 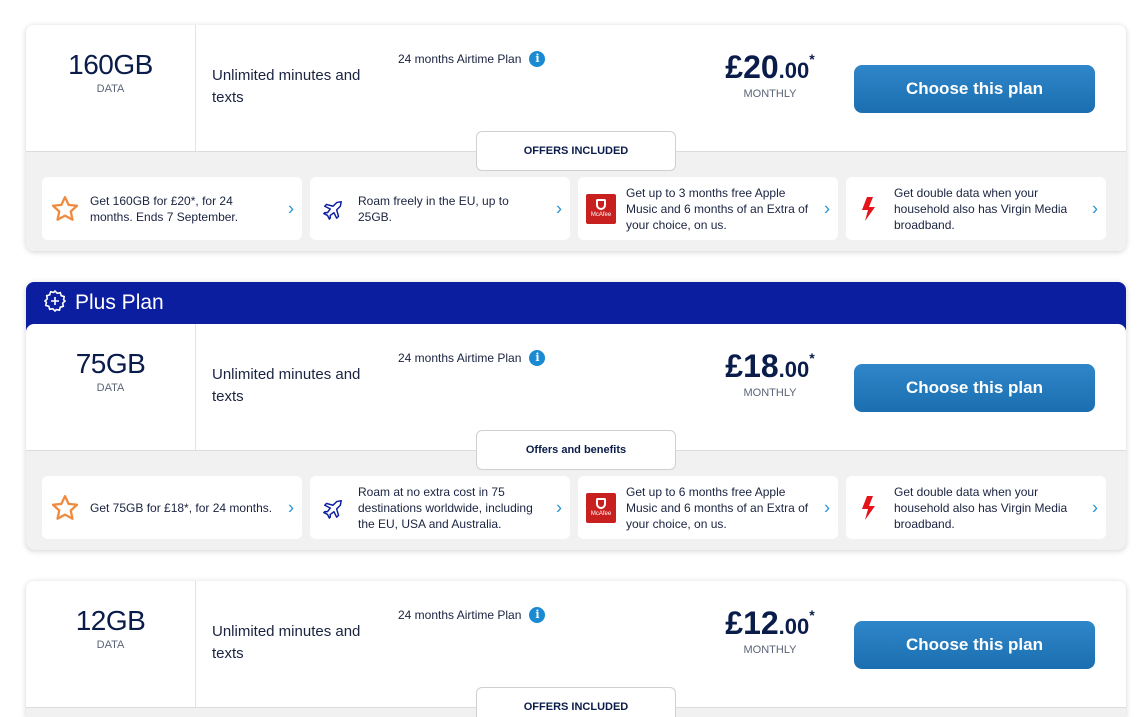 I want to click on price-block: £18.00* MONTHLY, so click(x=770, y=373).